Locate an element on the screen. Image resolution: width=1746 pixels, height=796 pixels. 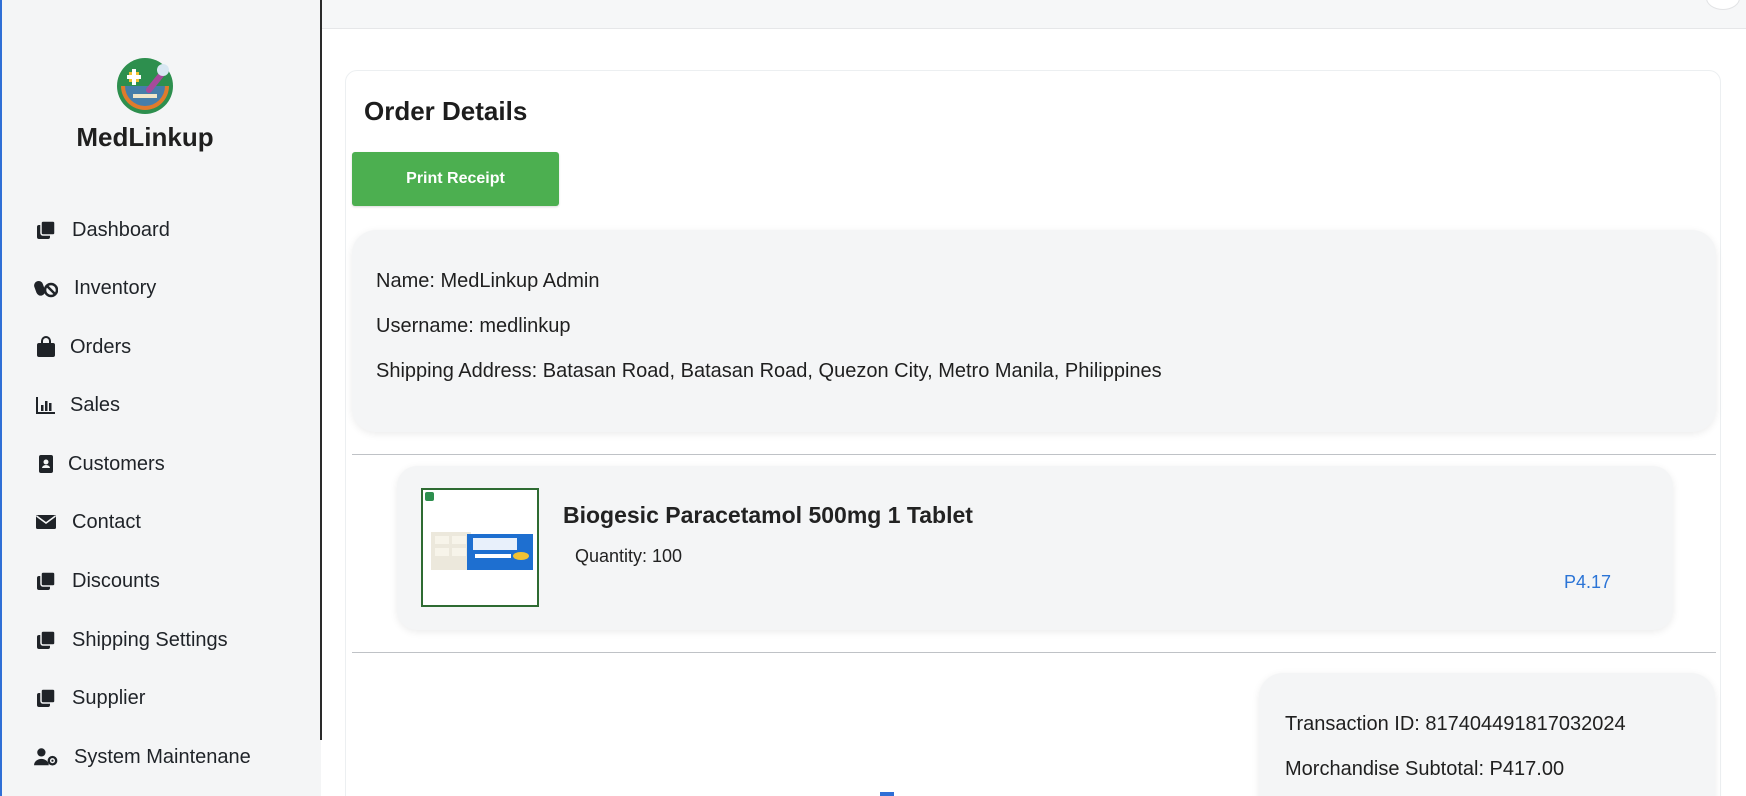
avatar is located at coordinates (1723, 5).